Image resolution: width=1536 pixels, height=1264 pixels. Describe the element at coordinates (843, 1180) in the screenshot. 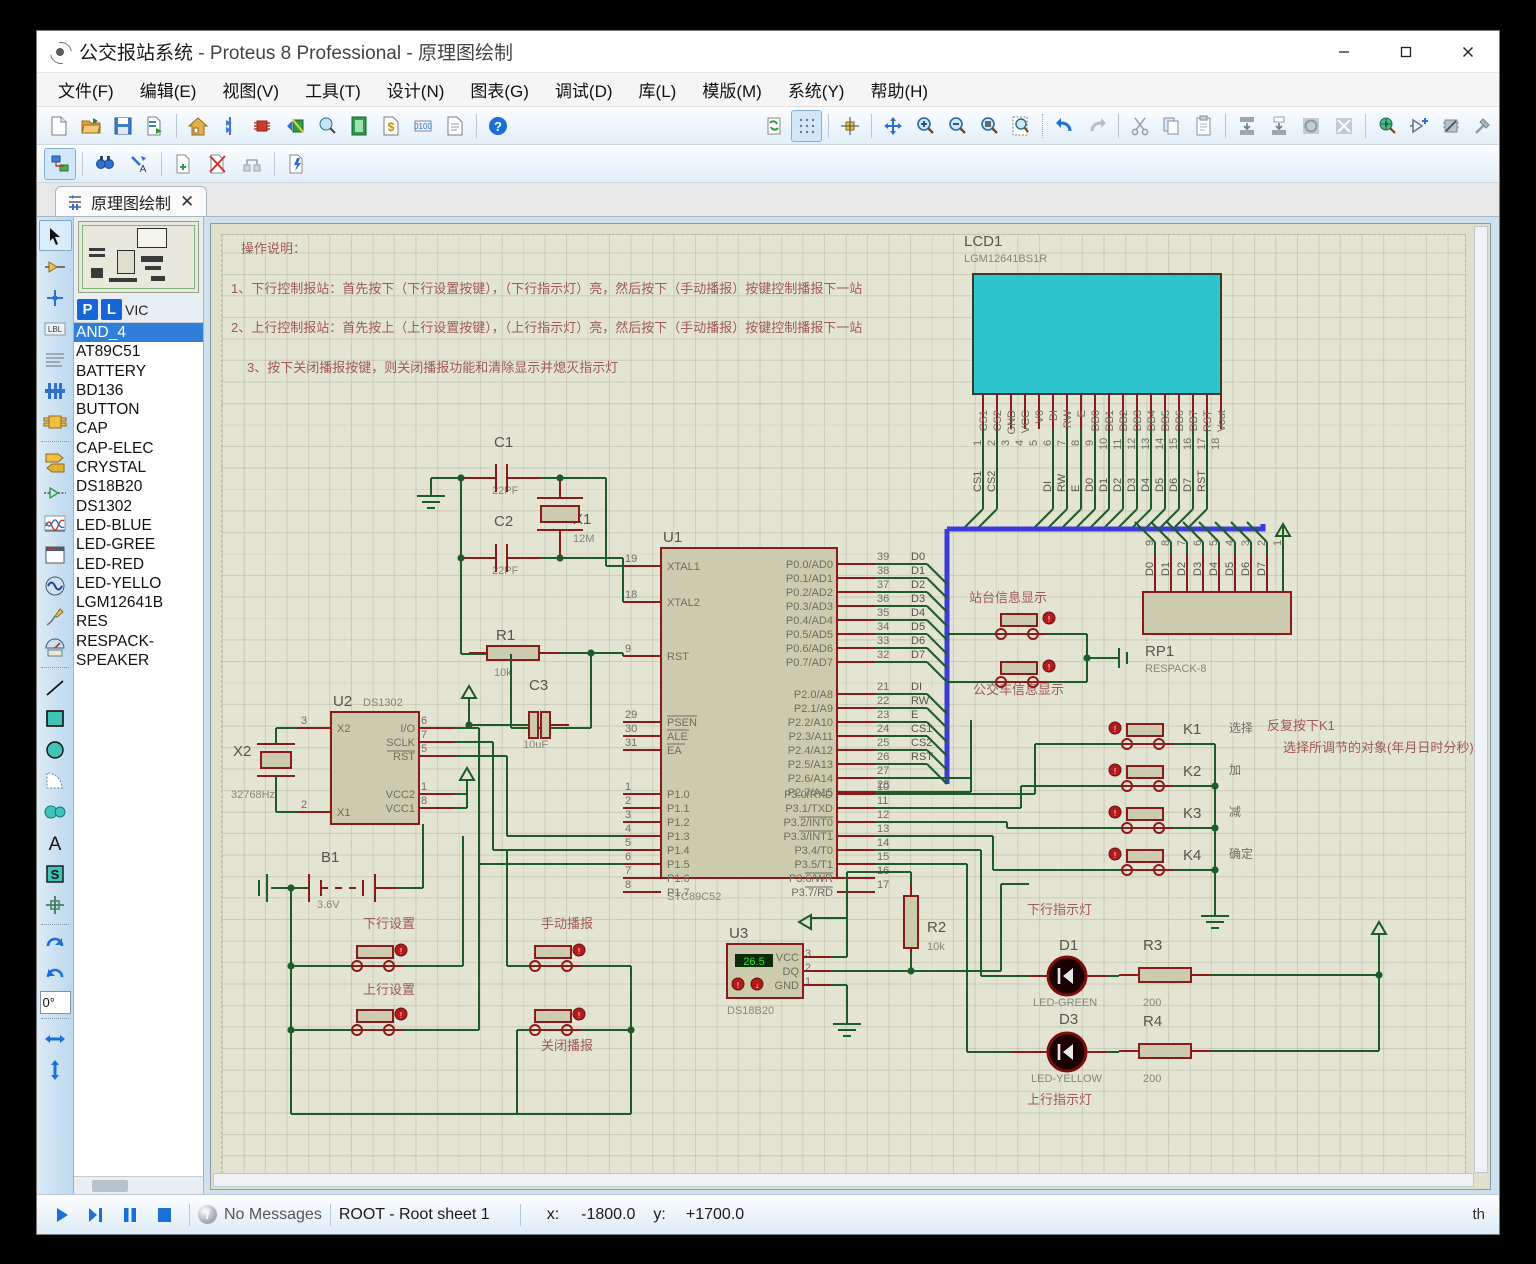

I see `canvas-horizontal-scrollbar` at that location.